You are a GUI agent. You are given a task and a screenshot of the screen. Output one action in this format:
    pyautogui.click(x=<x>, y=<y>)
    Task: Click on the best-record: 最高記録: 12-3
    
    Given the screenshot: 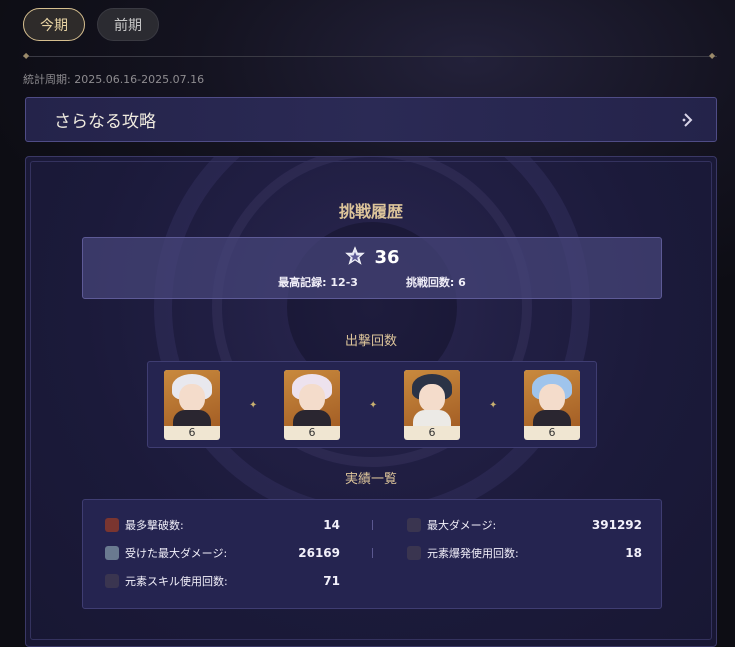 What is the action you would take?
    pyautogui.click(x=318, y=282)
    